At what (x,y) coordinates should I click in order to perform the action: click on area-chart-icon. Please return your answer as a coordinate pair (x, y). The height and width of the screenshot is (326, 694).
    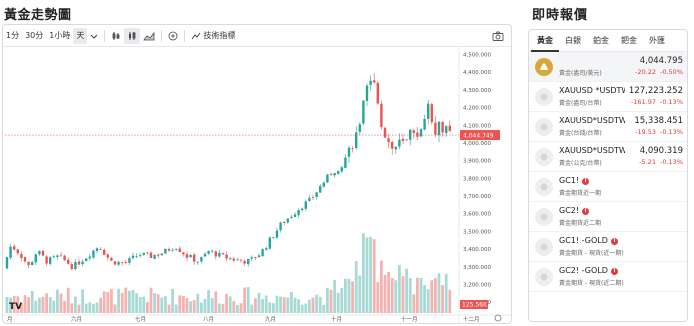
    Looking at the image, I should click on (149, 36).